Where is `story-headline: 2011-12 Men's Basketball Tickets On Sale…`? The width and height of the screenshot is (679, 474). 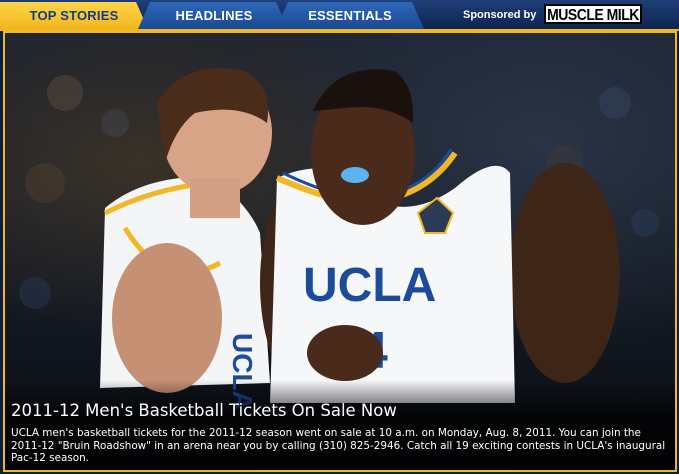
story-headline: 2011-12 Men's Basketball Tickets On Sale… is located at coordinates (204, 410).